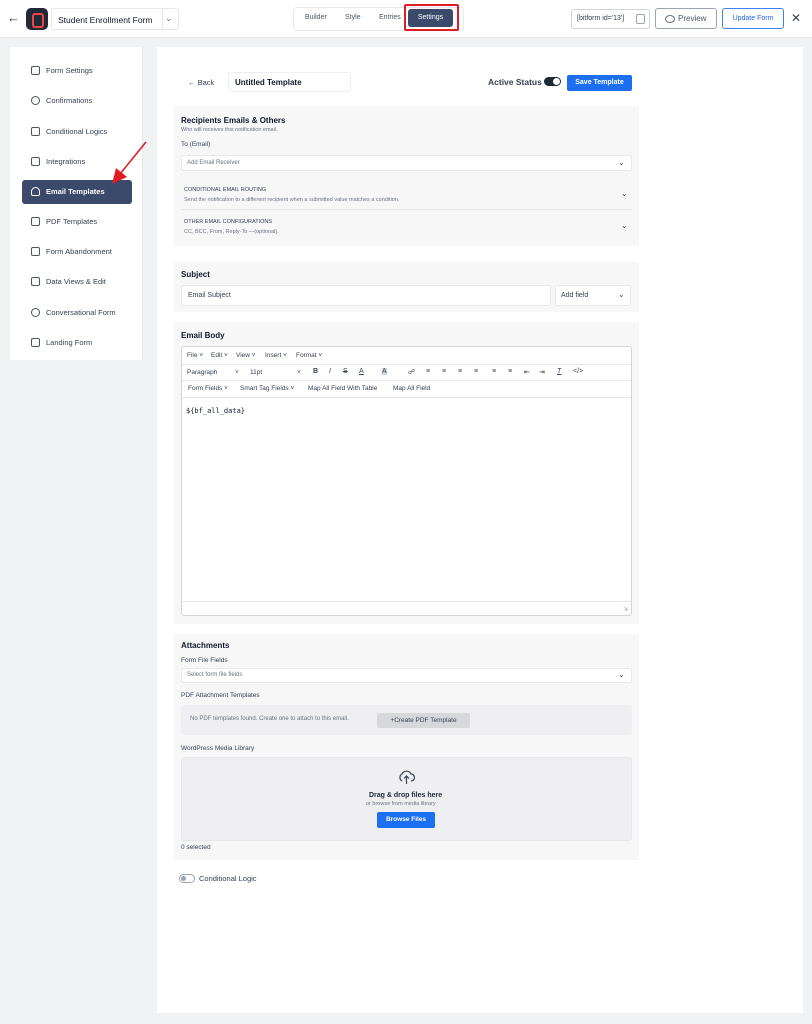 The width and height of the screenshot is (812, 1024). What do you see at coordinates (219, 355) in the screenshot?
I see `menu-edit: Edit ˅` at bounding box center [219, 355].